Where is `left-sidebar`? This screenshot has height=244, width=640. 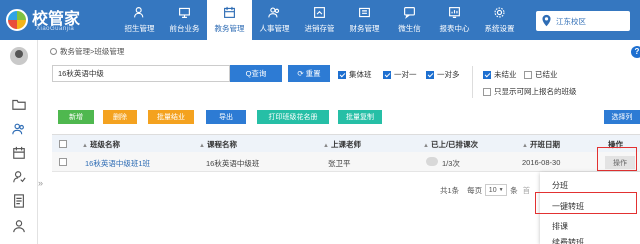 left-sidebar is located at coordinates (19, 142).